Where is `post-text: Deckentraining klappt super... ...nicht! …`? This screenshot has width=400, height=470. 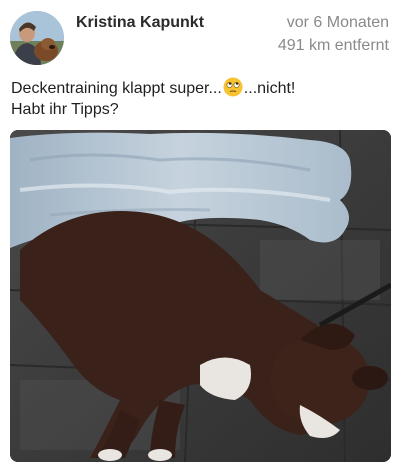
post-text: Deckentraining klappt super... ...nicht! … is located at coordinates (201, 98).